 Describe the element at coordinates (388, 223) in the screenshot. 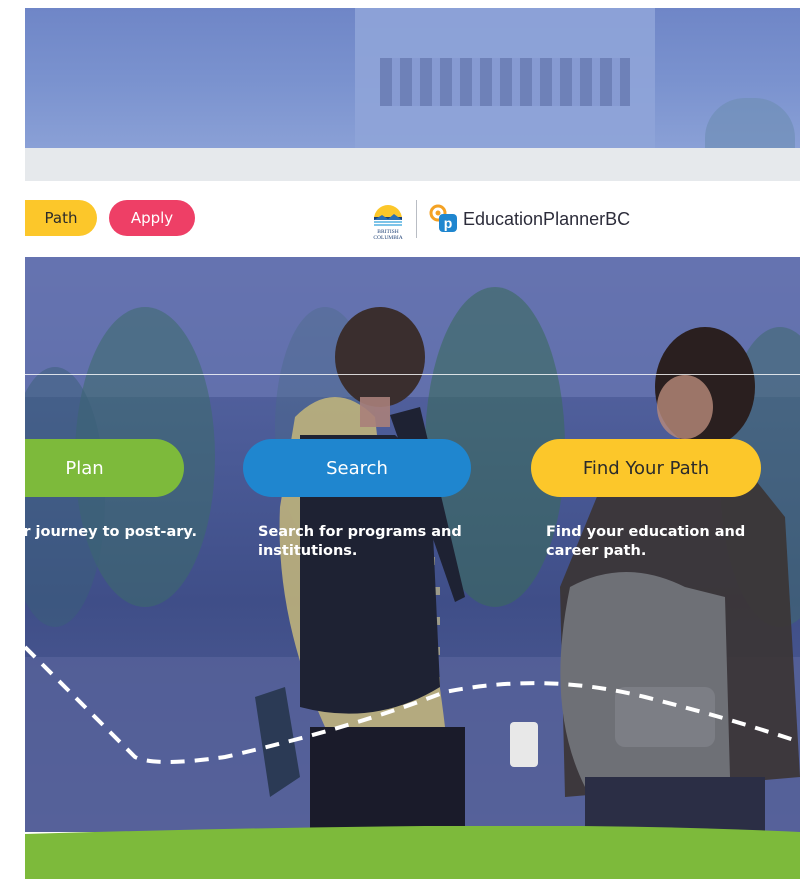

I see `bc-logo-icon: BRITISH COLUMBIA` at that location.